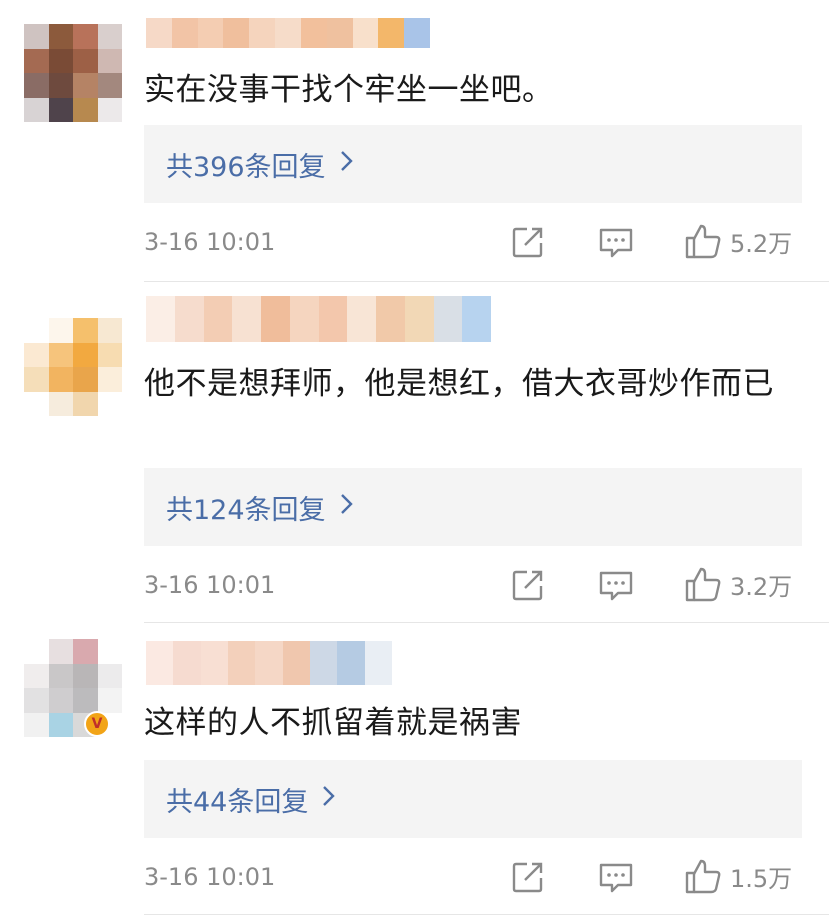 This screenshot has width=829, height=917. What do you see at coordinates (761, 586) in the screenshot?
I see `like-count: 3.2万` at bounding box center [761, 586].